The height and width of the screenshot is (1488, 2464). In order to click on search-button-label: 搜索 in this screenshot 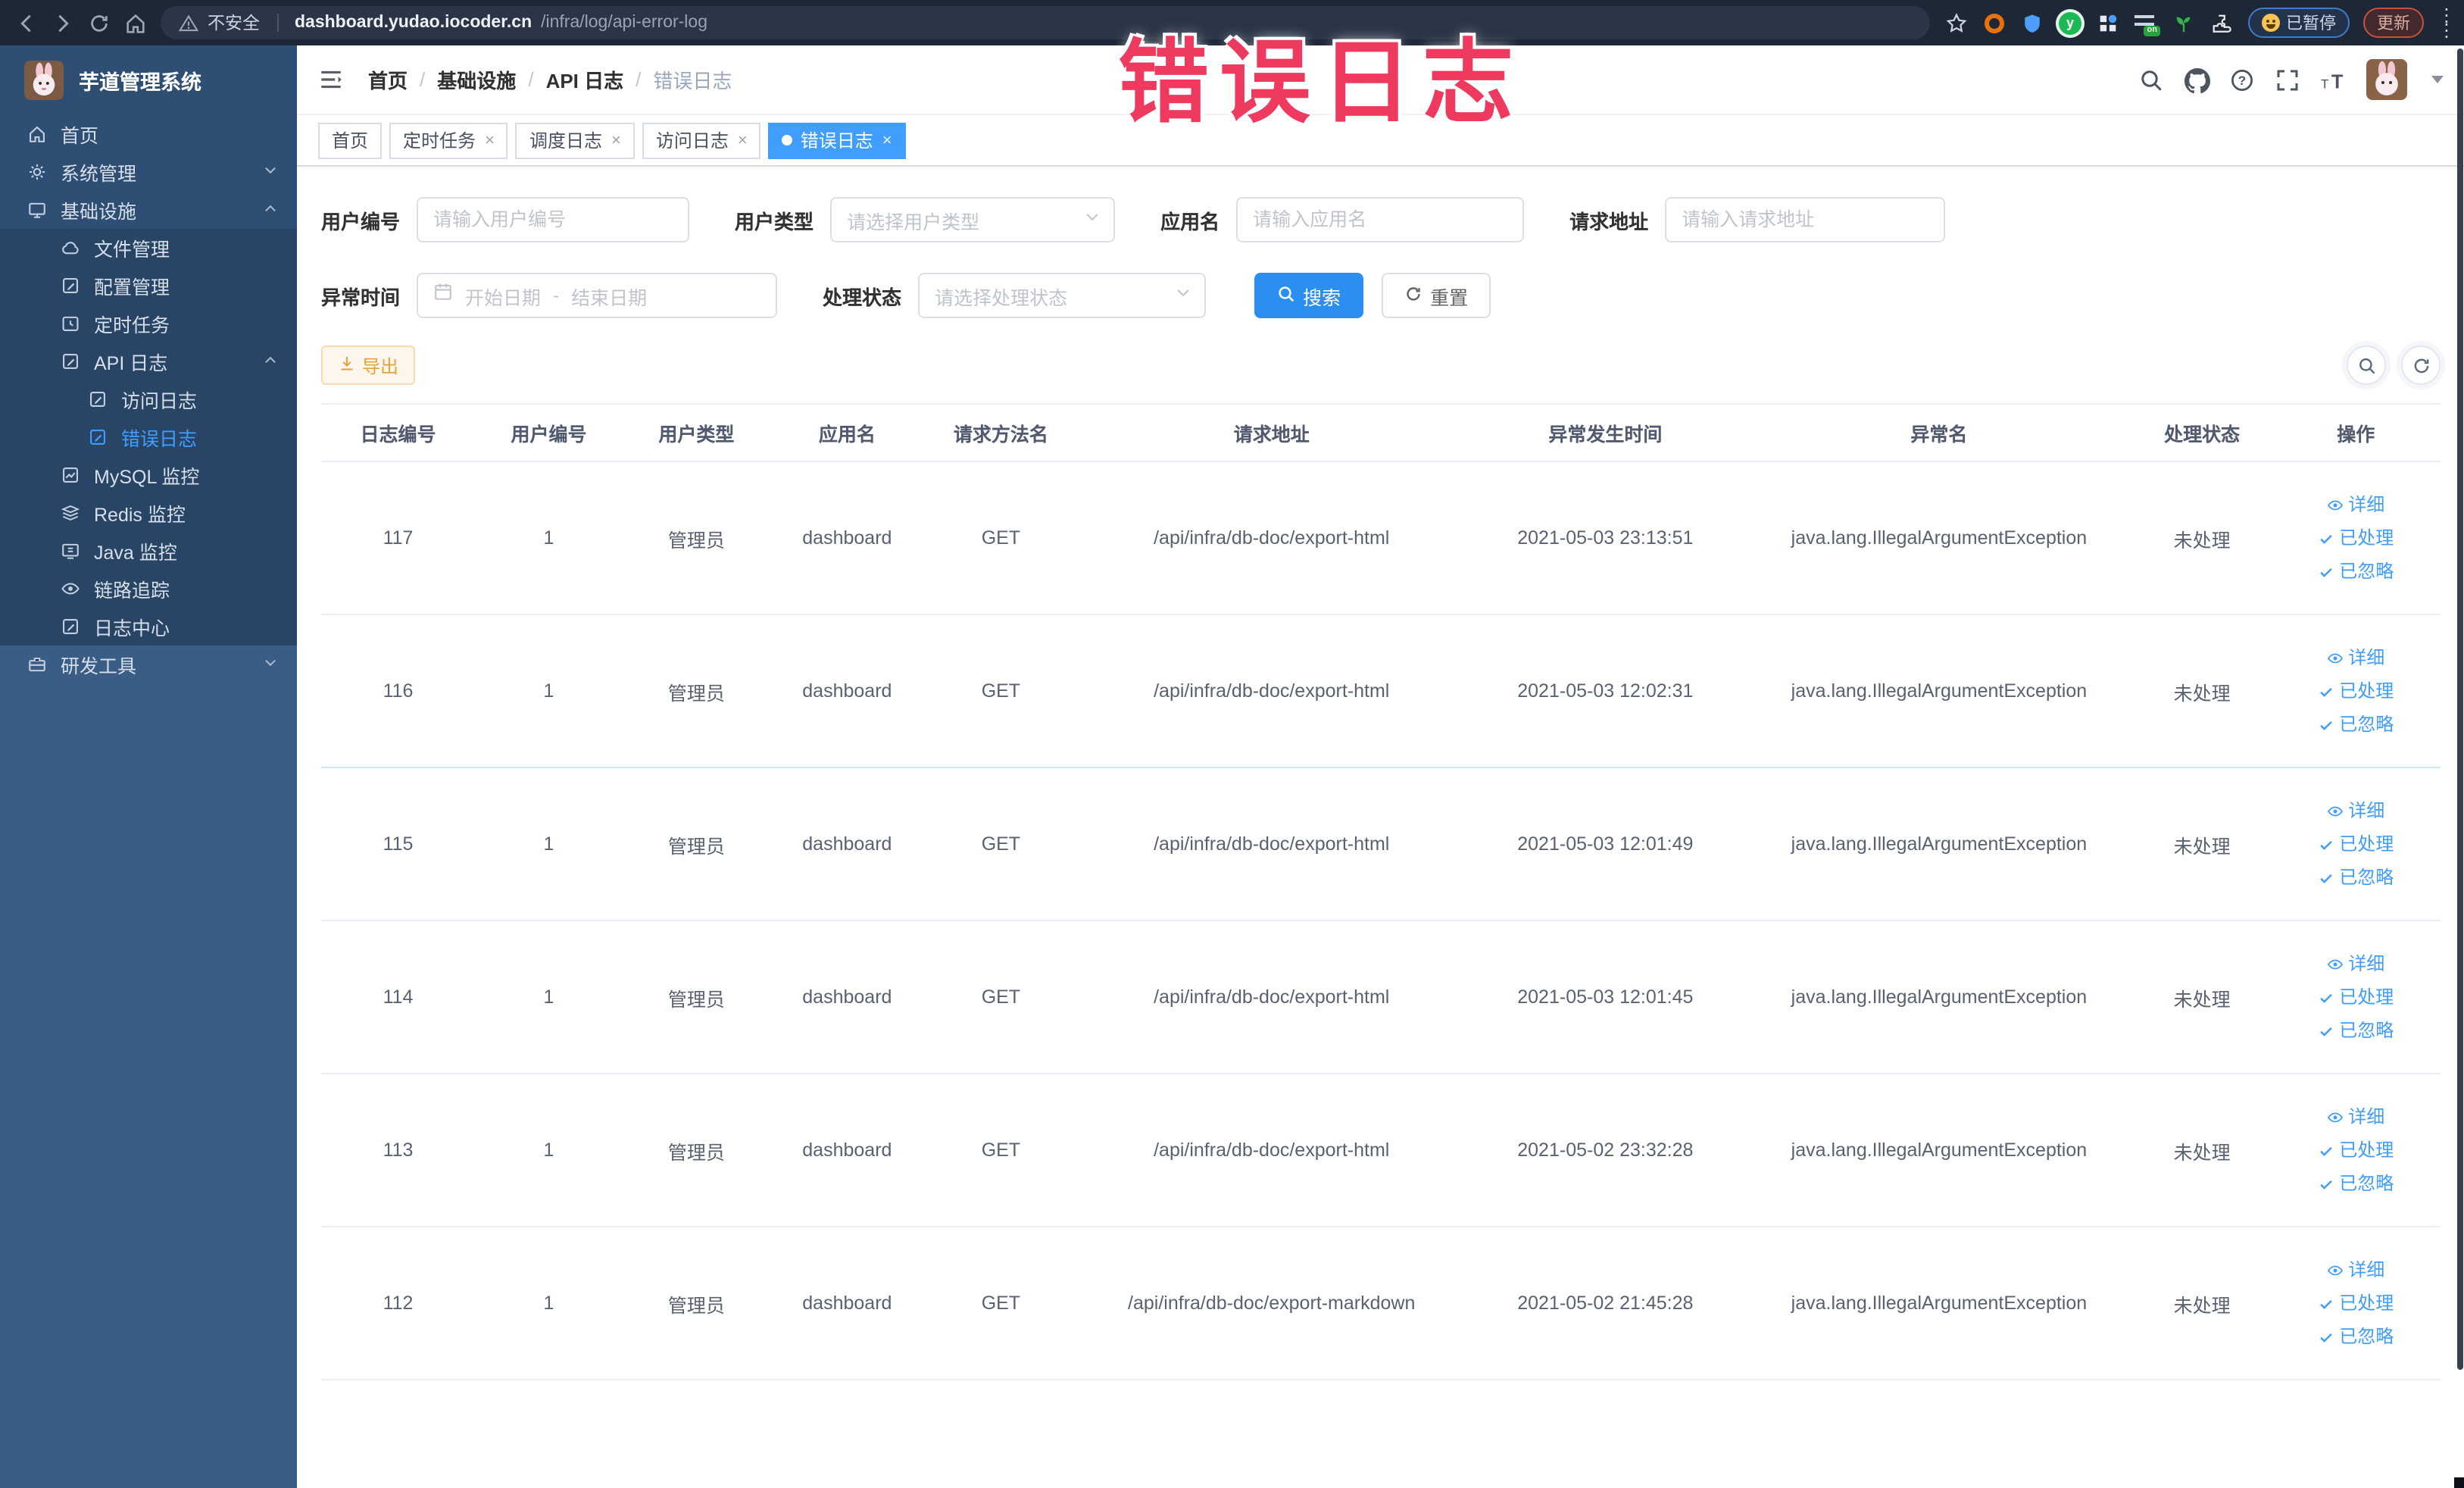, I will do `click(1322, 297)`.